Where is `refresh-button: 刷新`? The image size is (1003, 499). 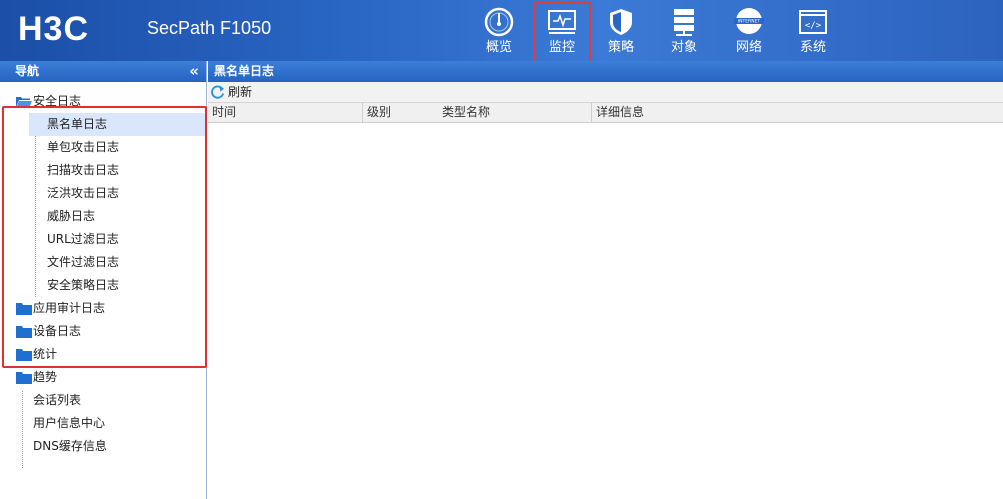
refresh-button: 刷新 is located at coordinates (231, 92).